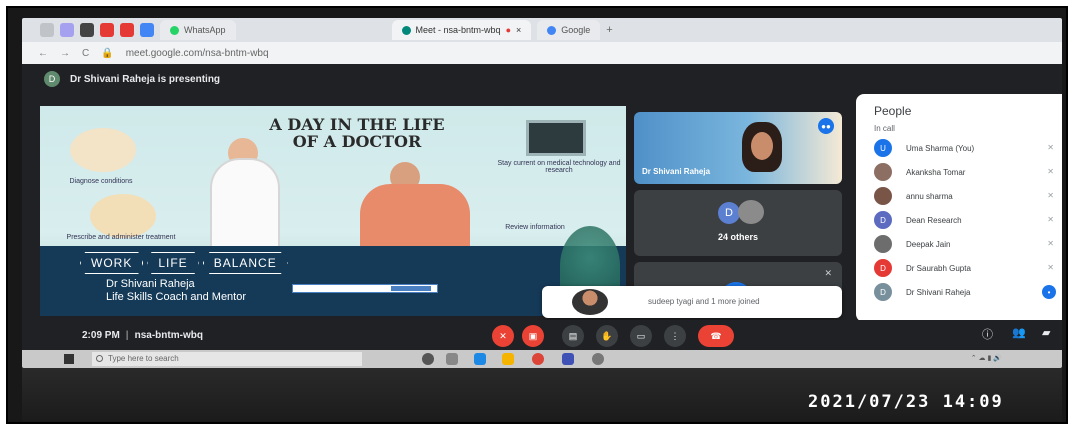 The height and width of the screenshot is (430, 1074). I want to click on participant-video, so click(762, 147).